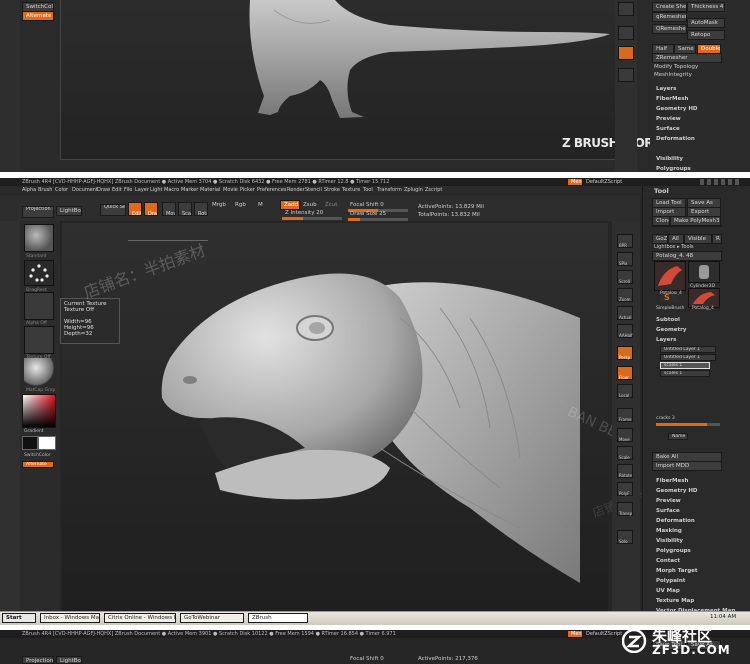 This screenshot has height=664, width=750. Describe the element at coordinates (433, 190) in the screenshot. I see `menu-zscript: Zscript` at that location.